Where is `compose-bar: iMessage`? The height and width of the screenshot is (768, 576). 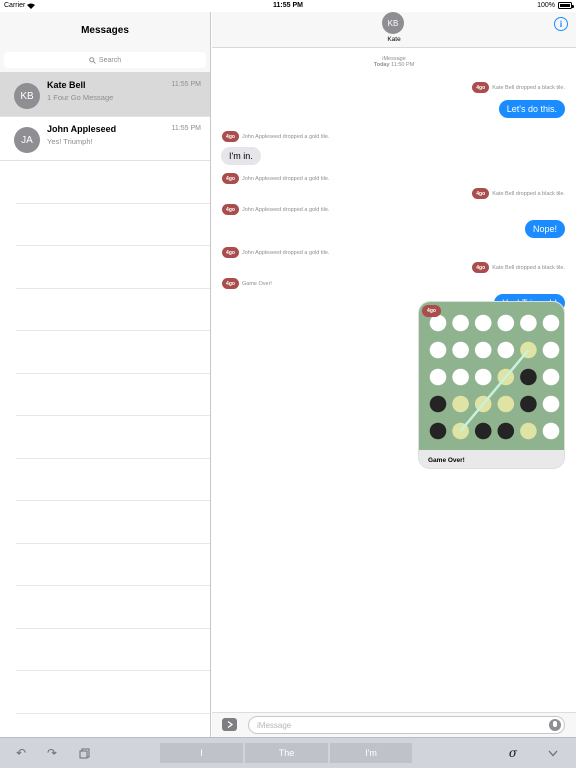 compose-bar: iMessage is located at coordinates (394, 724).